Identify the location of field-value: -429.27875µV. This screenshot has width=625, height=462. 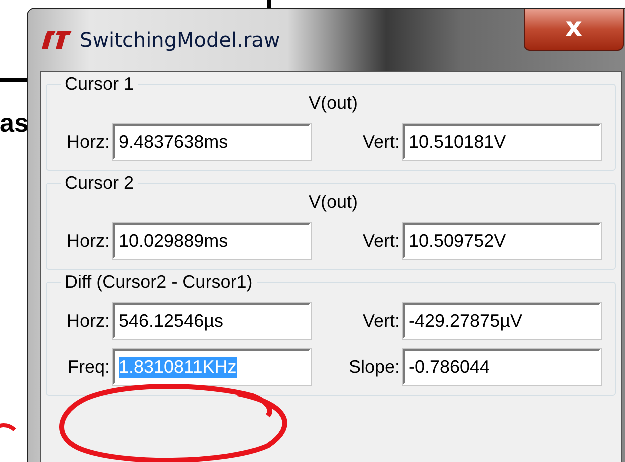
(465, 321).